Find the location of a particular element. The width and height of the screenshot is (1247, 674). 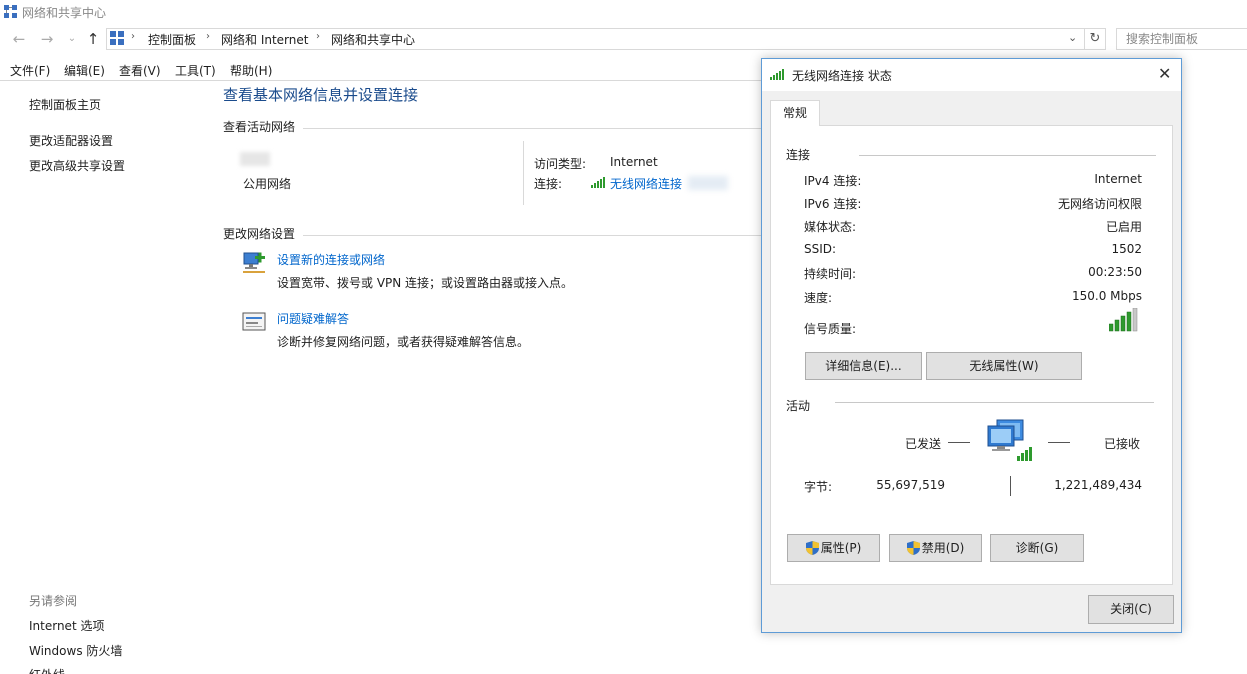

bytes-sent: 55,697,519 is located at coordinates (910, 485).